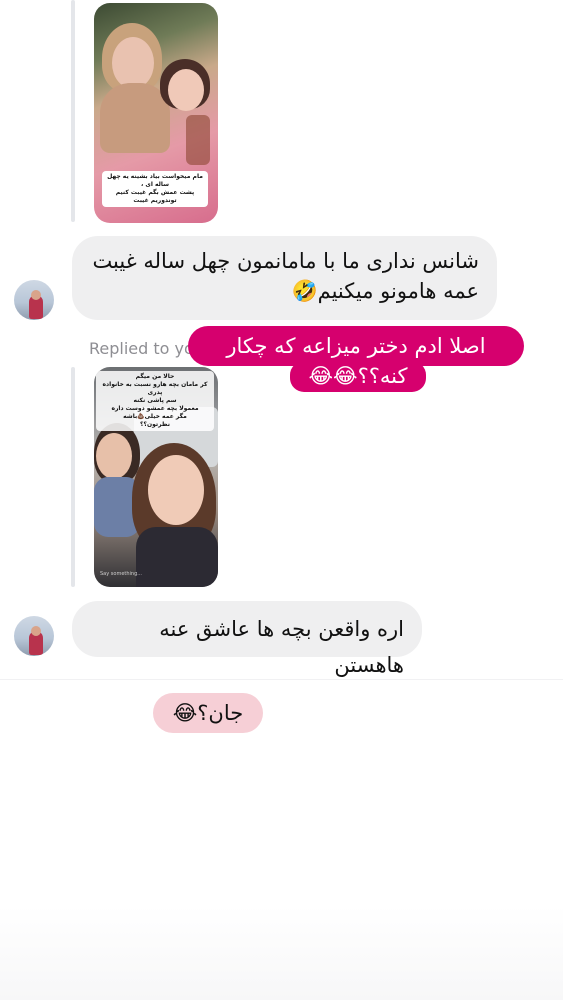  What do you see at coordinates (247, 639) in the screenshot?
I see `message-bubble: اره واقعن بچه ها عاشق عنه هاهستن` at bounding box center [247, 639].